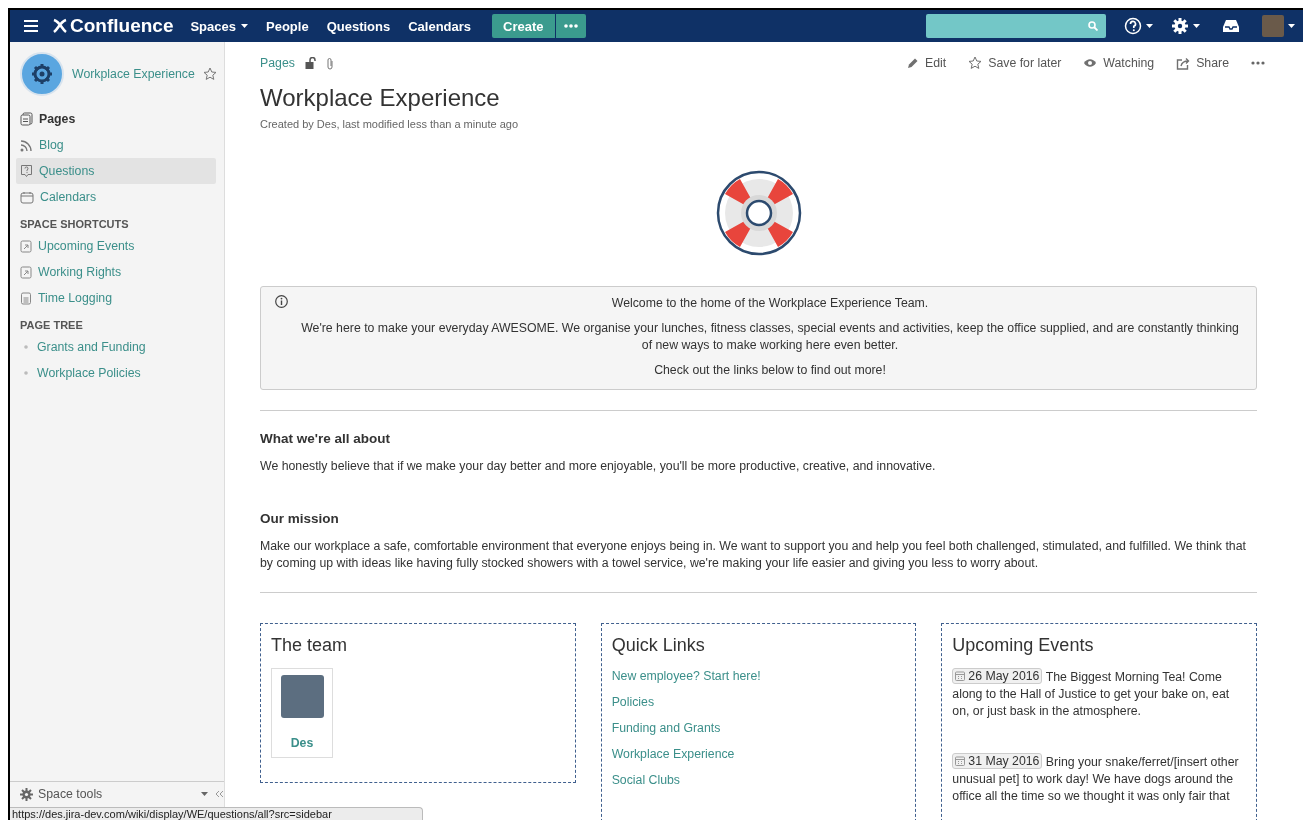 The height and width of the screenshot is (820, 1303). Describe the element at coordinates (1202, 63) in the screenshot. I see `page-action-link: Share` at that location.